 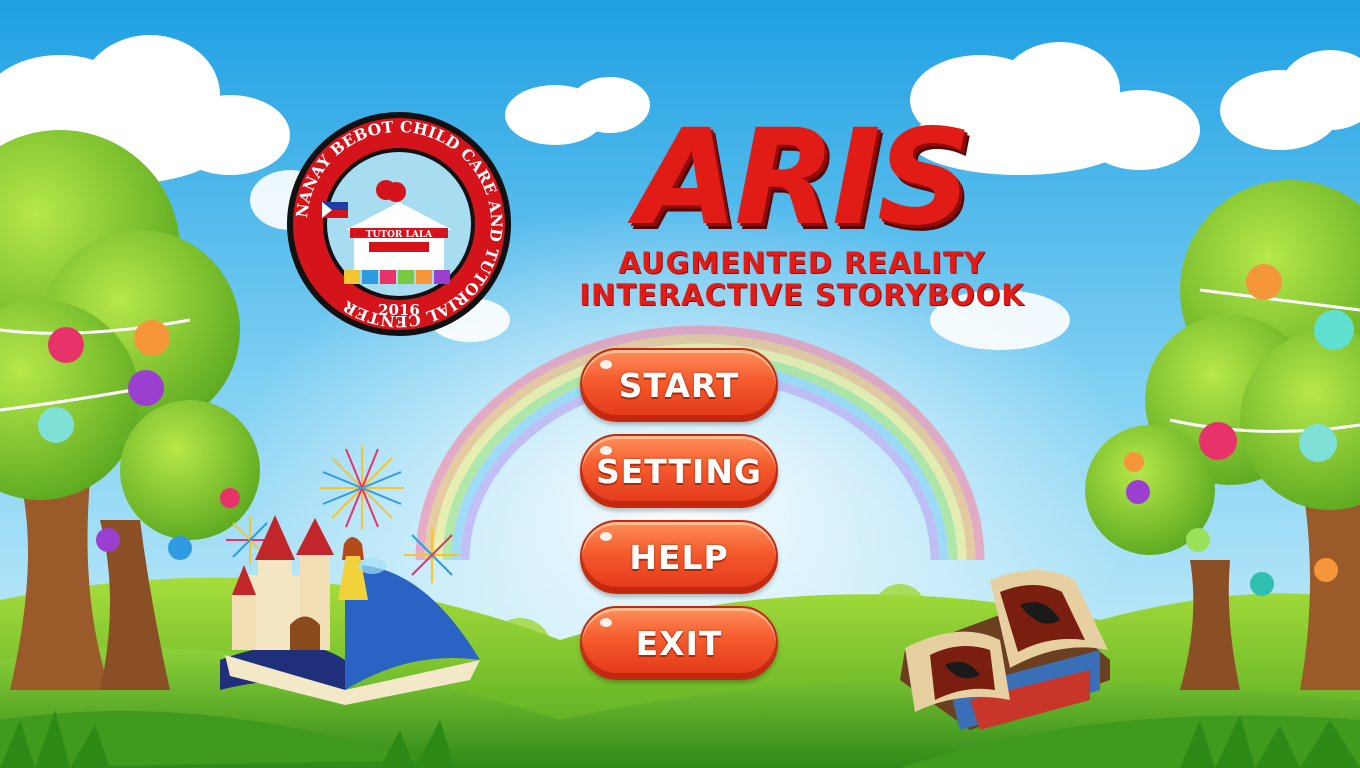 I want to click on help-button: HELP, so click(x=679, y=557).